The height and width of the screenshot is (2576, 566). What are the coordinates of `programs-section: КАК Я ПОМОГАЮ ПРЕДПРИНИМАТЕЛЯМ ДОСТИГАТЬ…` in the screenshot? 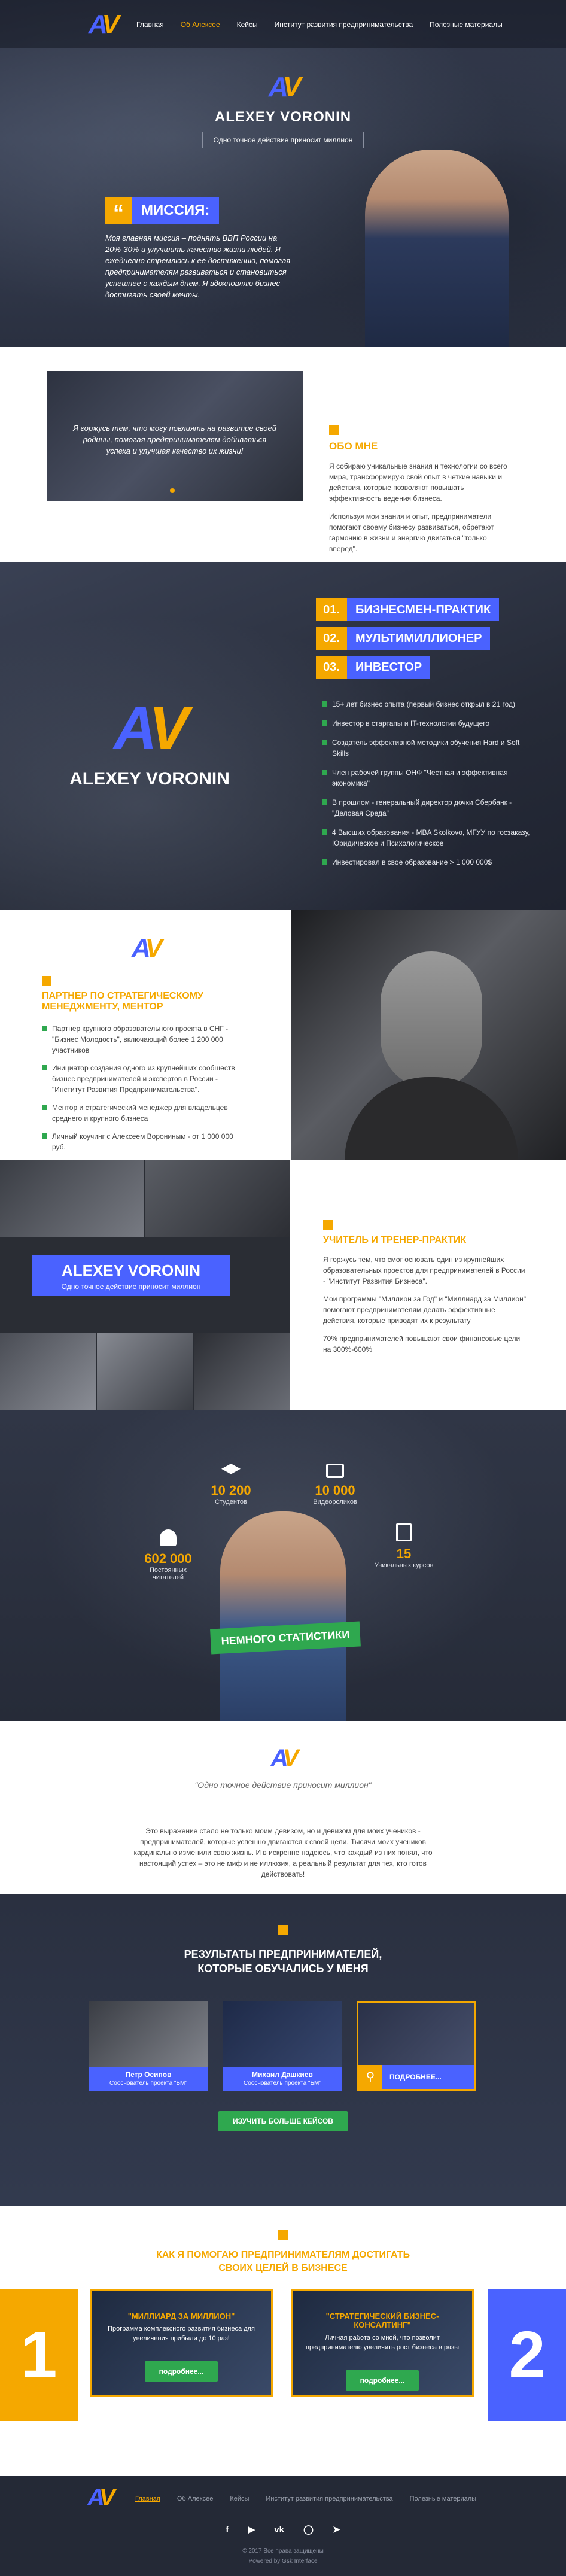 It's located at (283, 2341).